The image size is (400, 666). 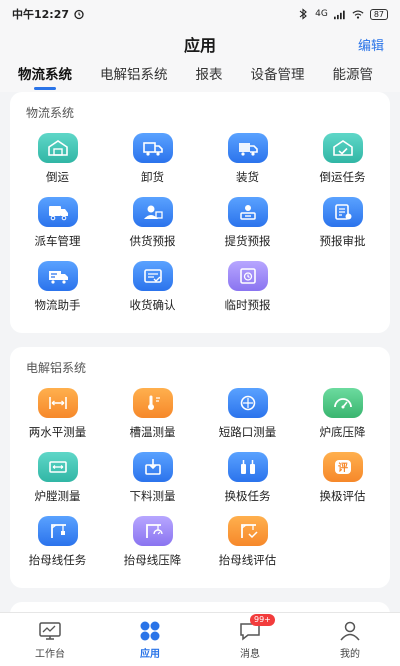 I want to click on nav-apps: 应用, so click(x=150, y=639).